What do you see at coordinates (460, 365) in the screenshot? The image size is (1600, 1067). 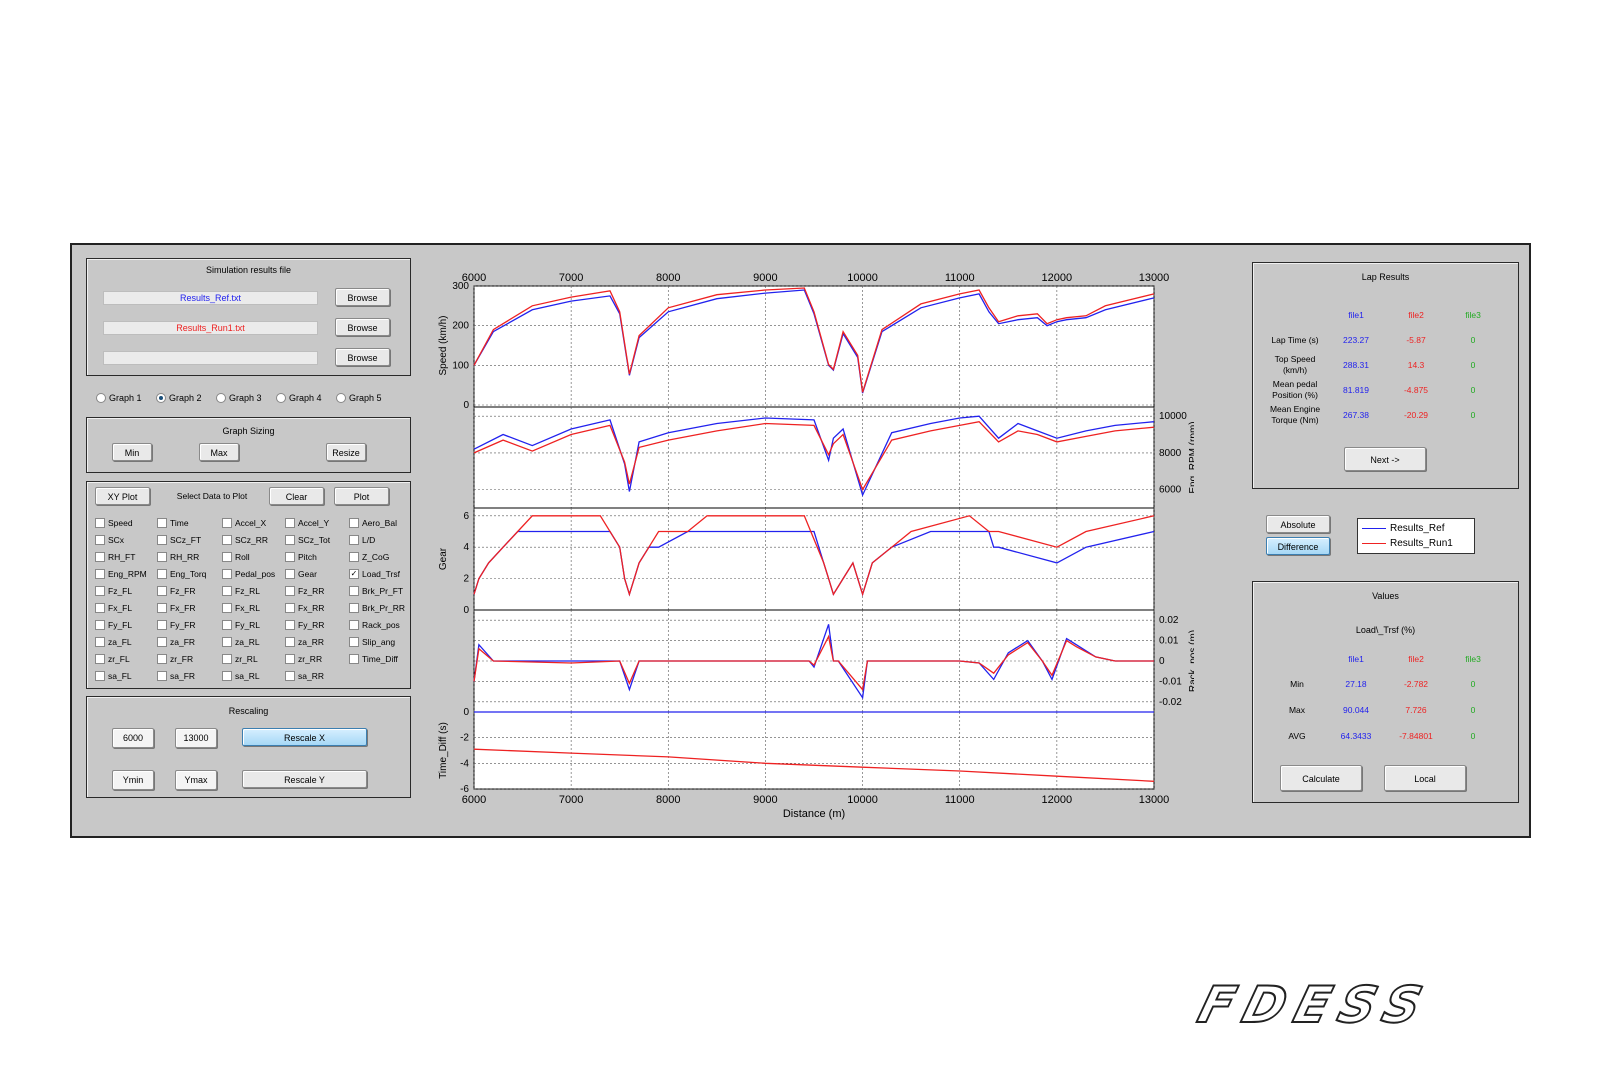 I see `y-tick-label: 100` at bounding box center [460, 365].